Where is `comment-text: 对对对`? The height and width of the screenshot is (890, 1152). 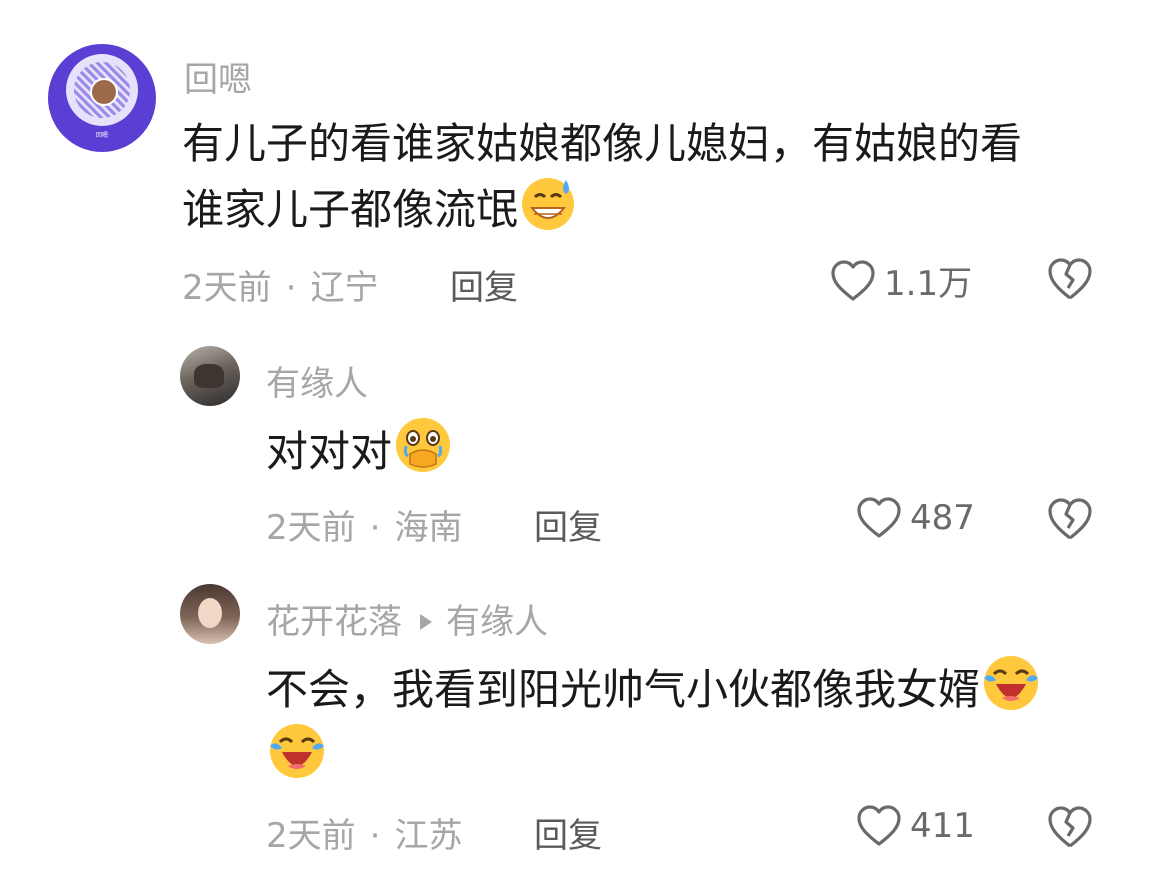 comment-text: 对对对 is located at coordinates (359, 450).